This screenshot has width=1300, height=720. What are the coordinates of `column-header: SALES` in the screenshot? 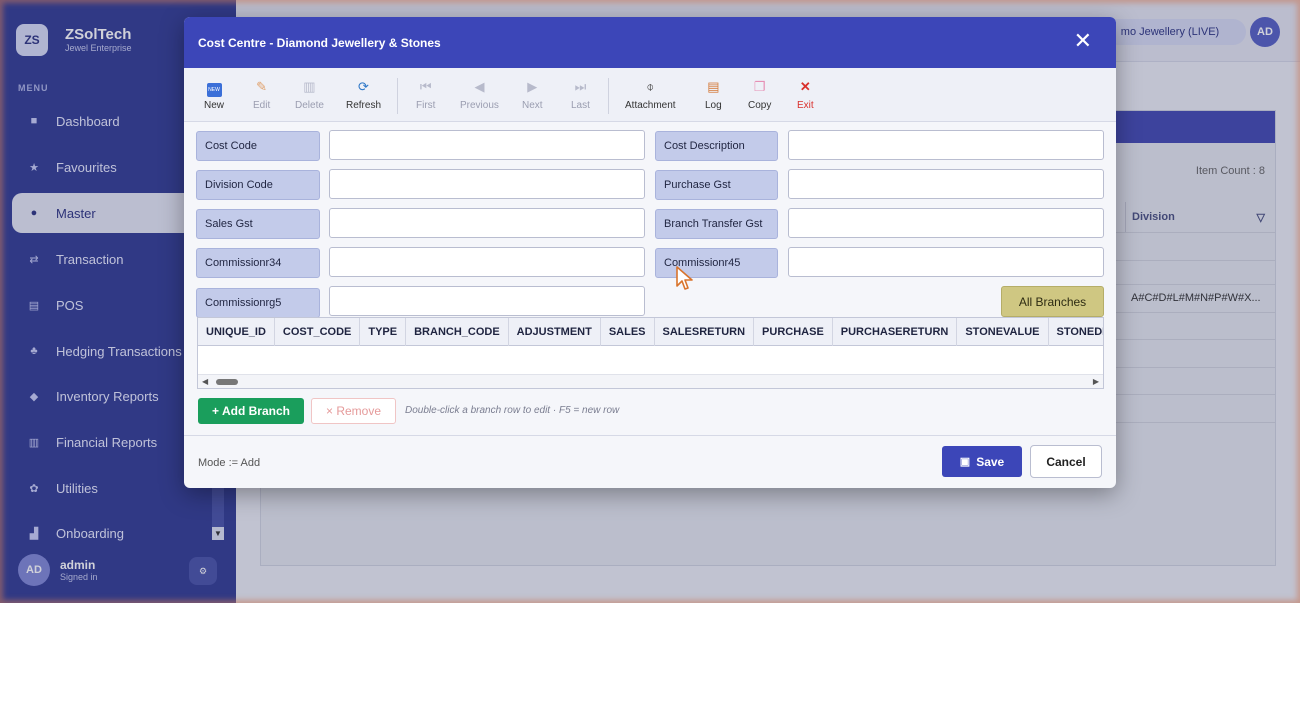 It's located at (628, 332).